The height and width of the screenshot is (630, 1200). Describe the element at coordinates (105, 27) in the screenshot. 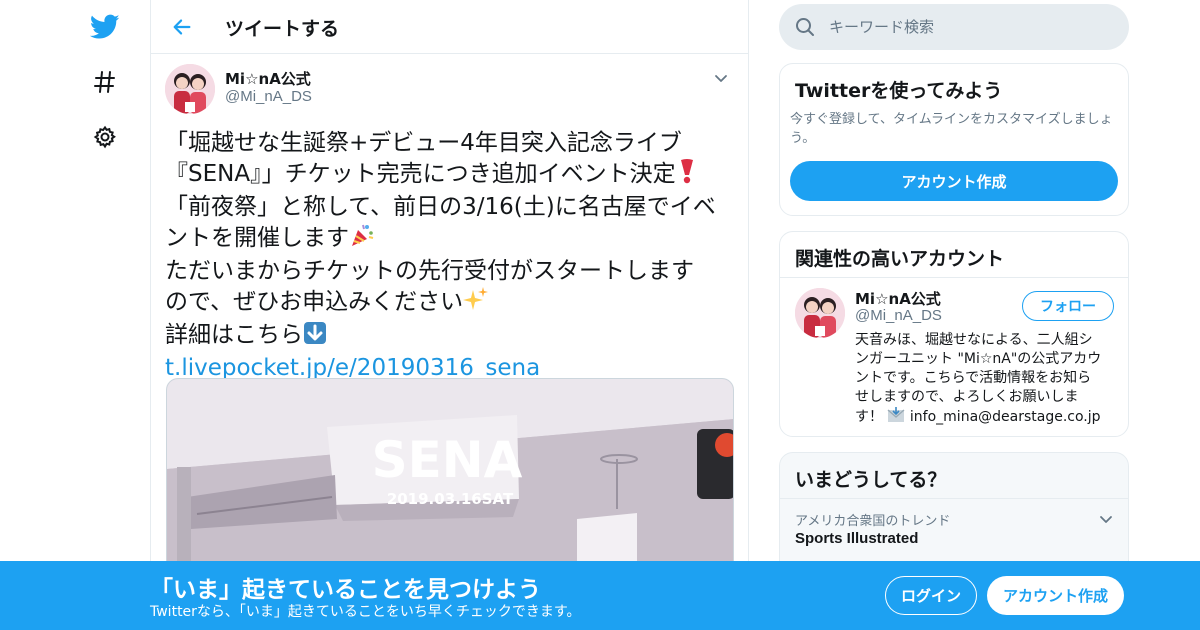

I see `twitter-bird-icon` at that location.